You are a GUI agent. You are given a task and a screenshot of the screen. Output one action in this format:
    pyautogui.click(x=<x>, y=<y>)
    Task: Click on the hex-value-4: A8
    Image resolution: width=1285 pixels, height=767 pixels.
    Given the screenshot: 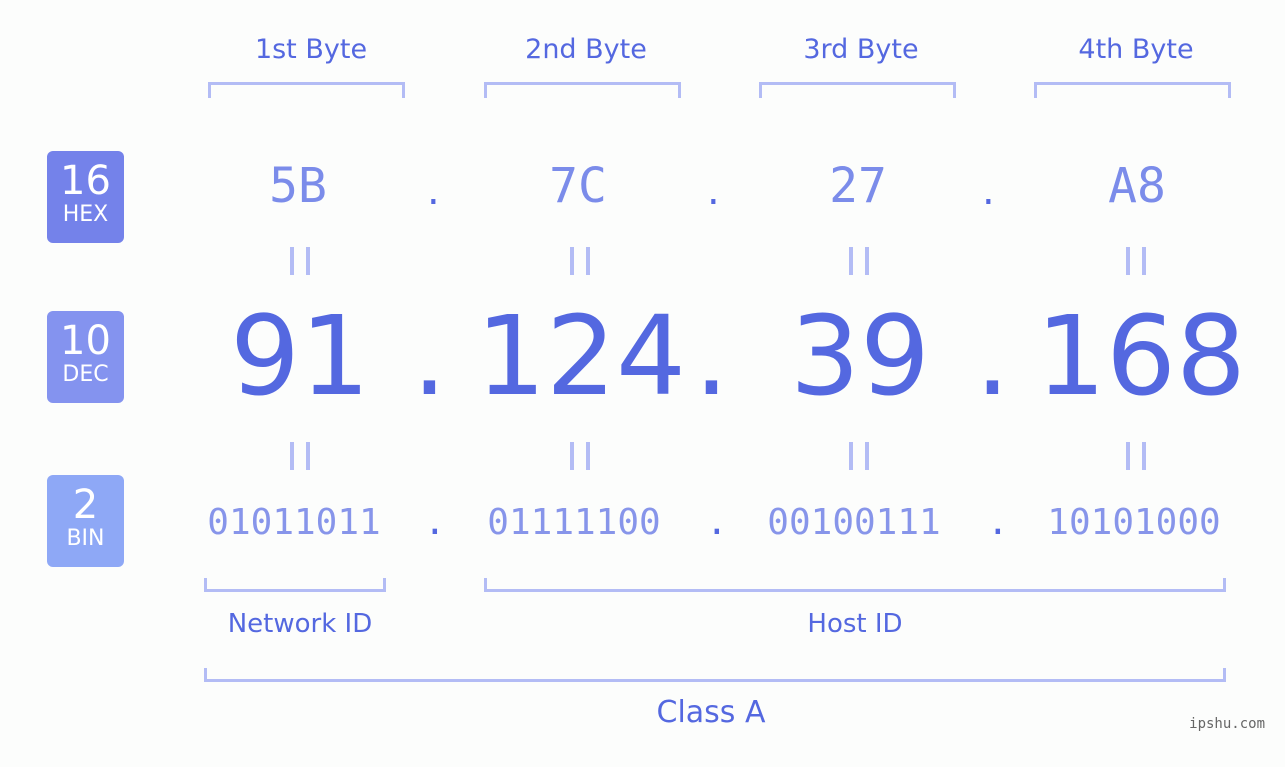 What is the action you would take?
    pyautogui.click(x=1137, y=186)
    